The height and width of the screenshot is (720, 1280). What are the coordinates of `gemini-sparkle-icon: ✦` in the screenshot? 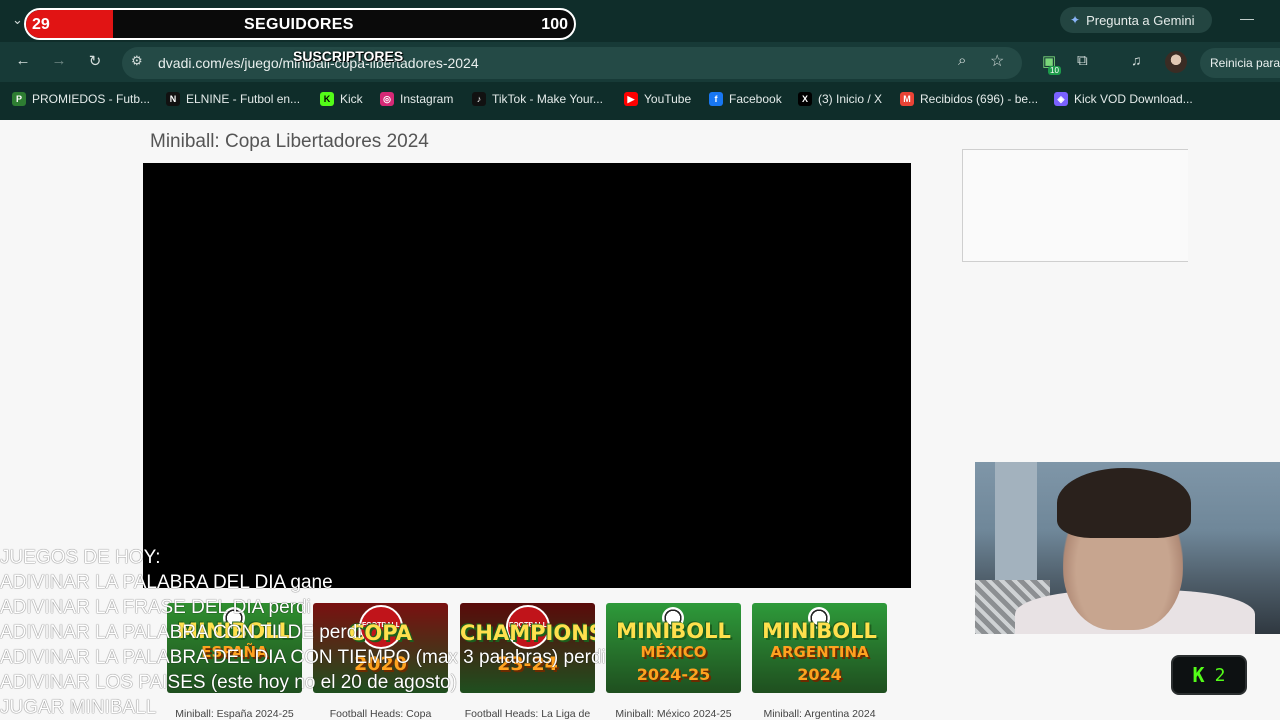 It's located at (1075, 20).